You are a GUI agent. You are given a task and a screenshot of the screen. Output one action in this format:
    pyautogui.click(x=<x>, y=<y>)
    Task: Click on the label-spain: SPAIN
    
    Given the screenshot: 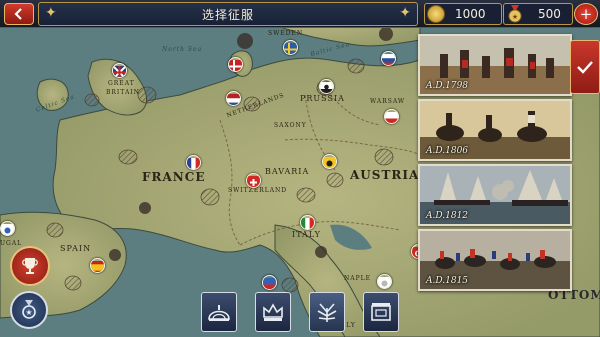 What is the action you would take?
    pyautogui.click(x=76, y=248)
    